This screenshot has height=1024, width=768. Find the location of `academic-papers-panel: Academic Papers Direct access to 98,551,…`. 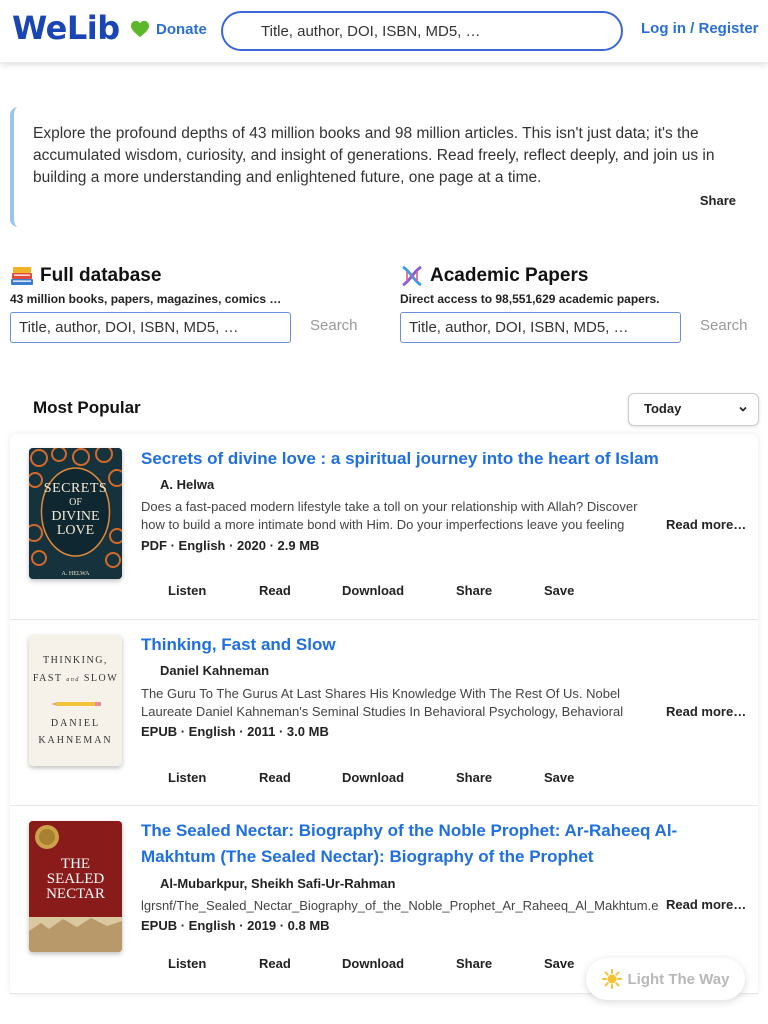

academic-papers-panel: Academic Papers Direct access to 98,551,… is located at coordinates (580, 303).